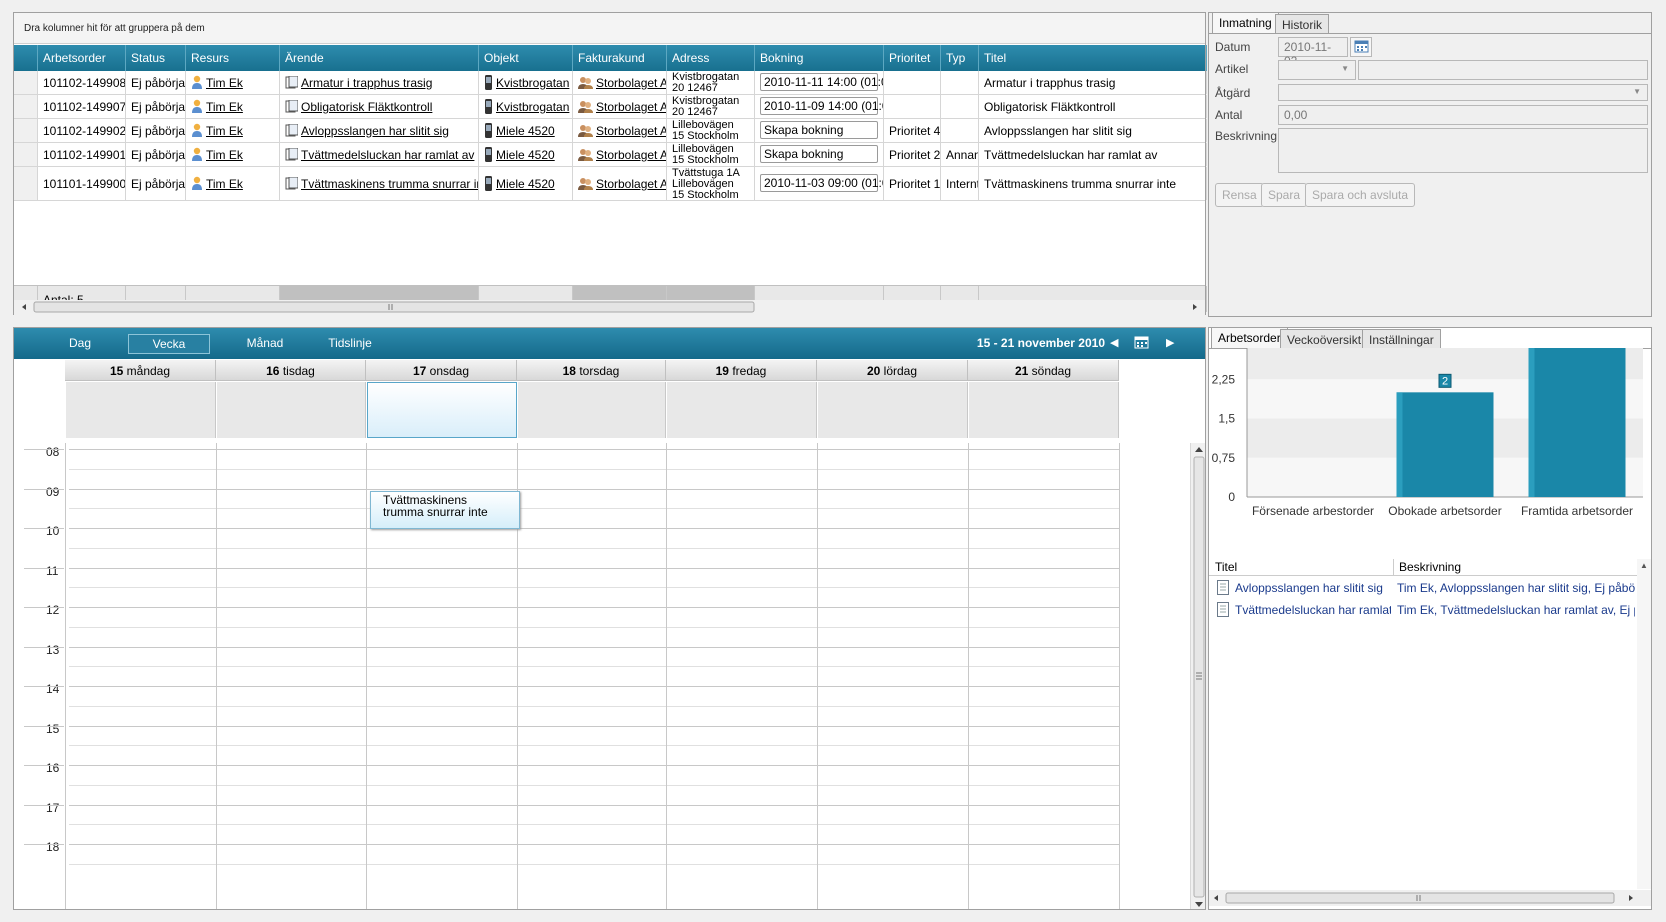  I want to click on tab-divider, so click(1430, 33).